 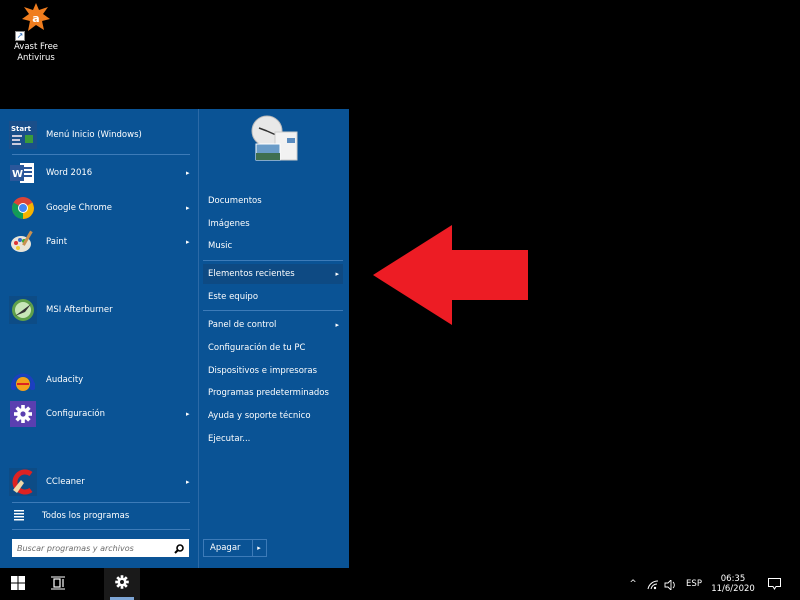 I want to click on right-item-elementos-recientes: Elementos recientes ▸, so click(x=273, y=274).